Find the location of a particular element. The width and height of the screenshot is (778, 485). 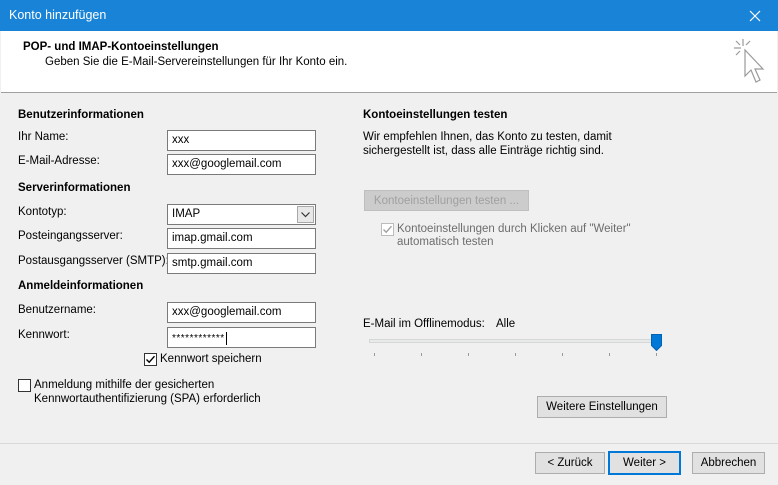

spa-label-line1: Anmeldung mithilfe der gesicherten is located at coordinates (124, 385).